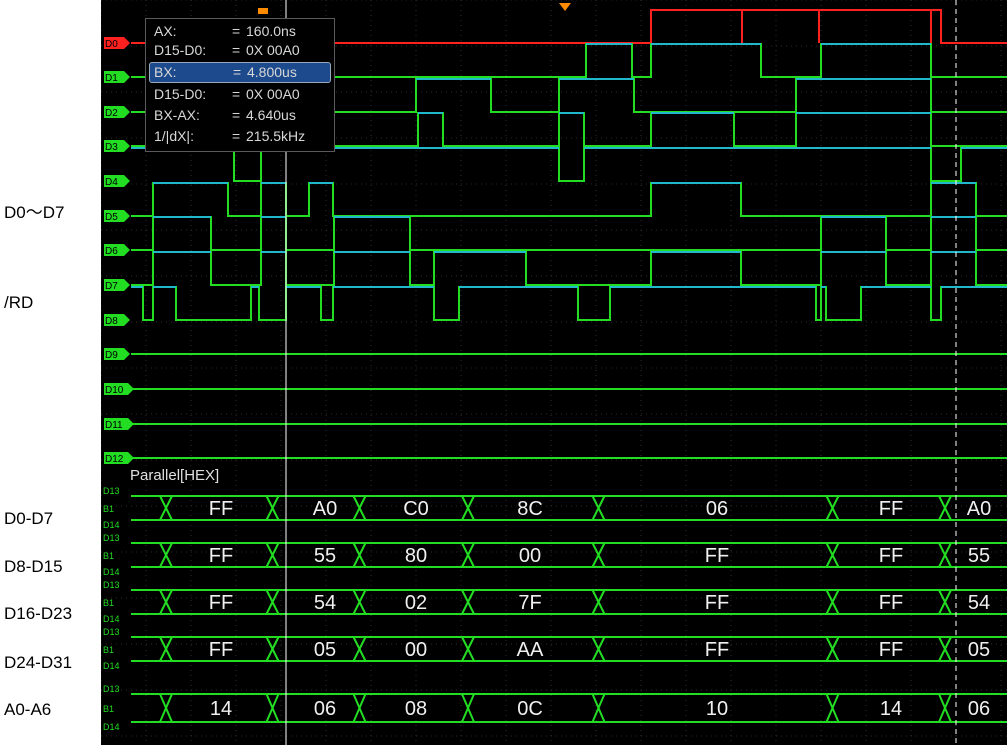 This screenshot has height=745, width=1007. I want to click on cursor-b-data-row: D15-D0: = 0X 00A0, so click(239, 94).